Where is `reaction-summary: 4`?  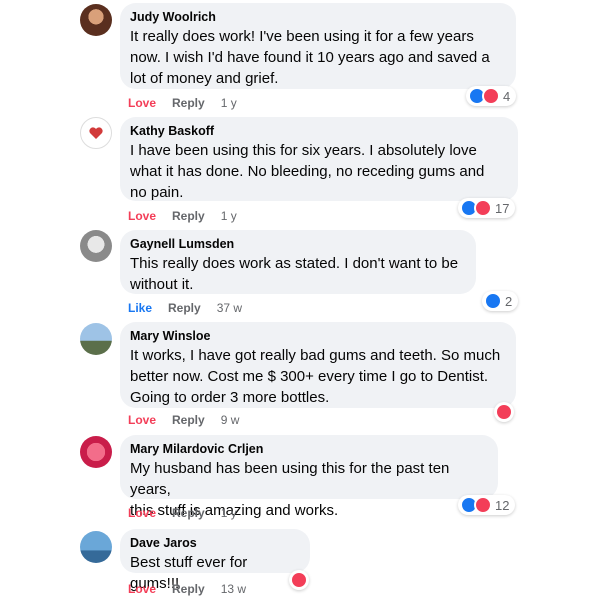
reaction-summary: 4 is located at coordinates (491, 96).